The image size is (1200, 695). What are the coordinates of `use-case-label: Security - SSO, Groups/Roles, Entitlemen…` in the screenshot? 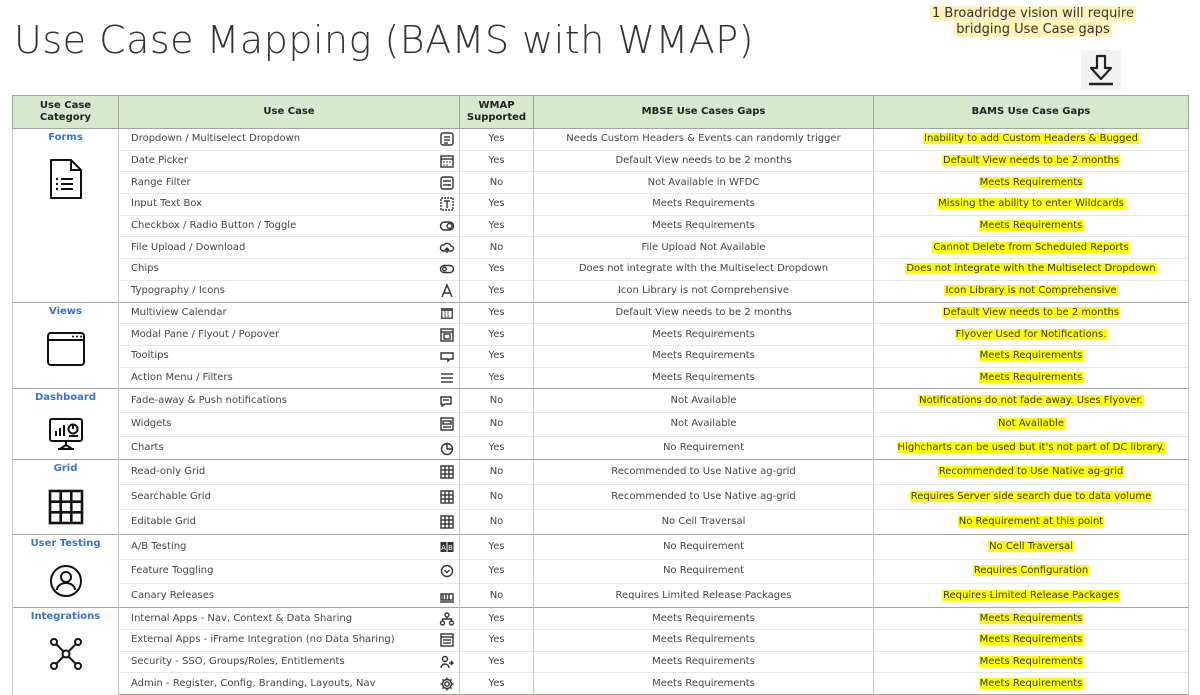 It's located at (238, 661).